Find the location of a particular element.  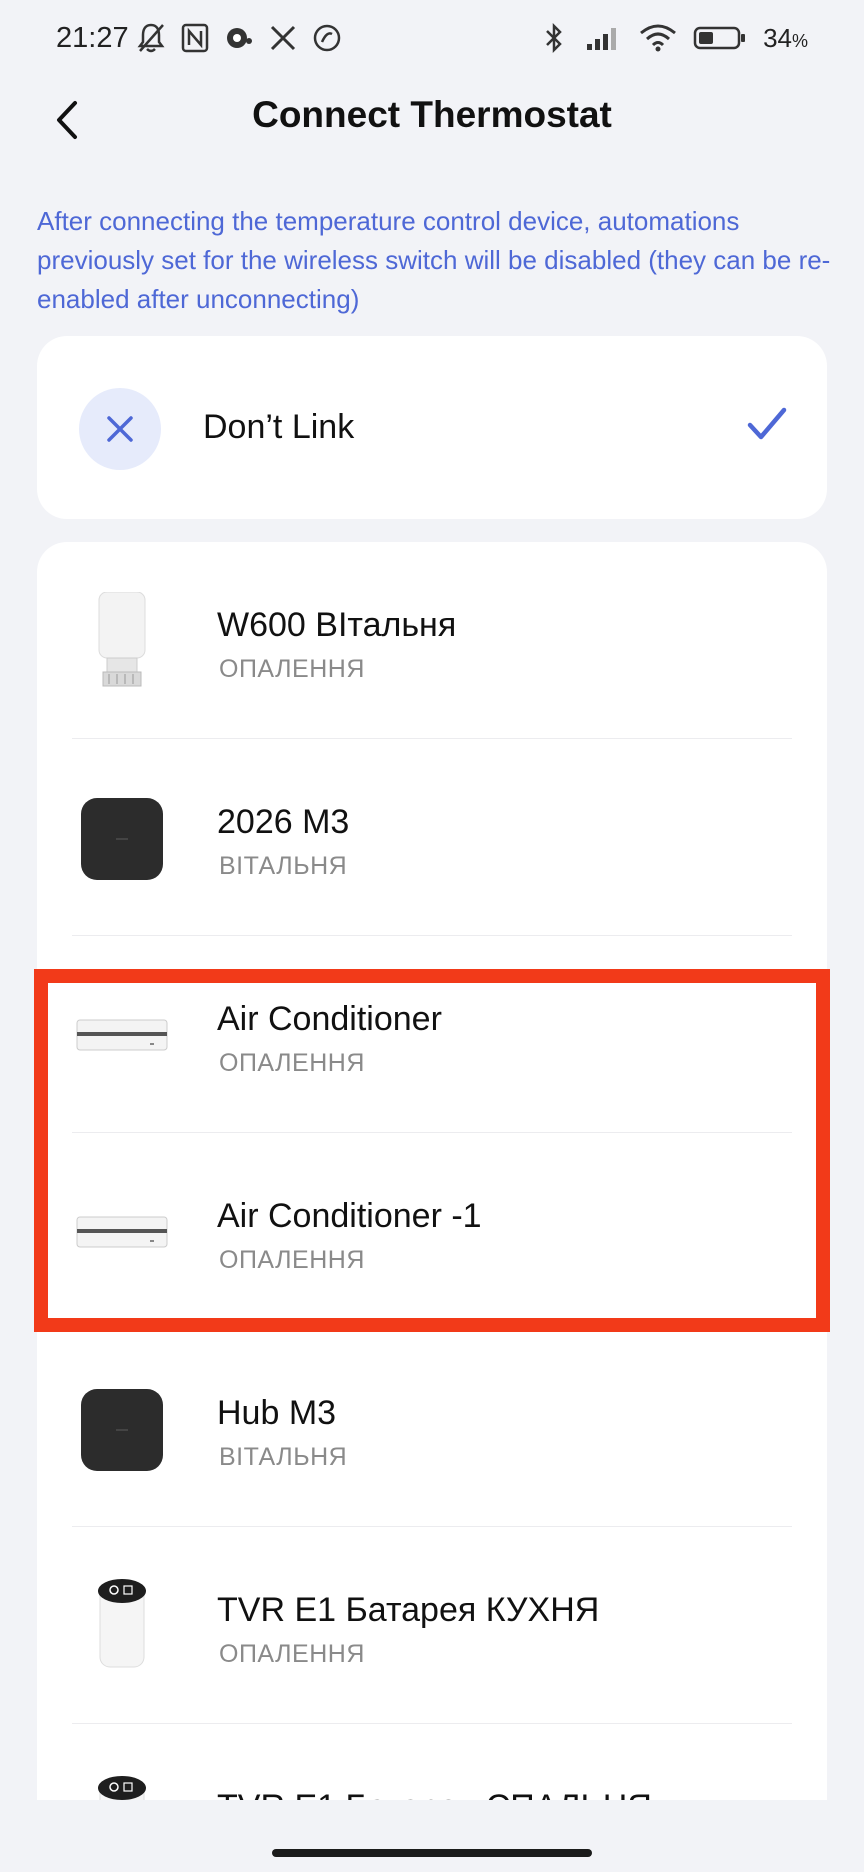

status-left-icons is located at coordinates (239, 38).